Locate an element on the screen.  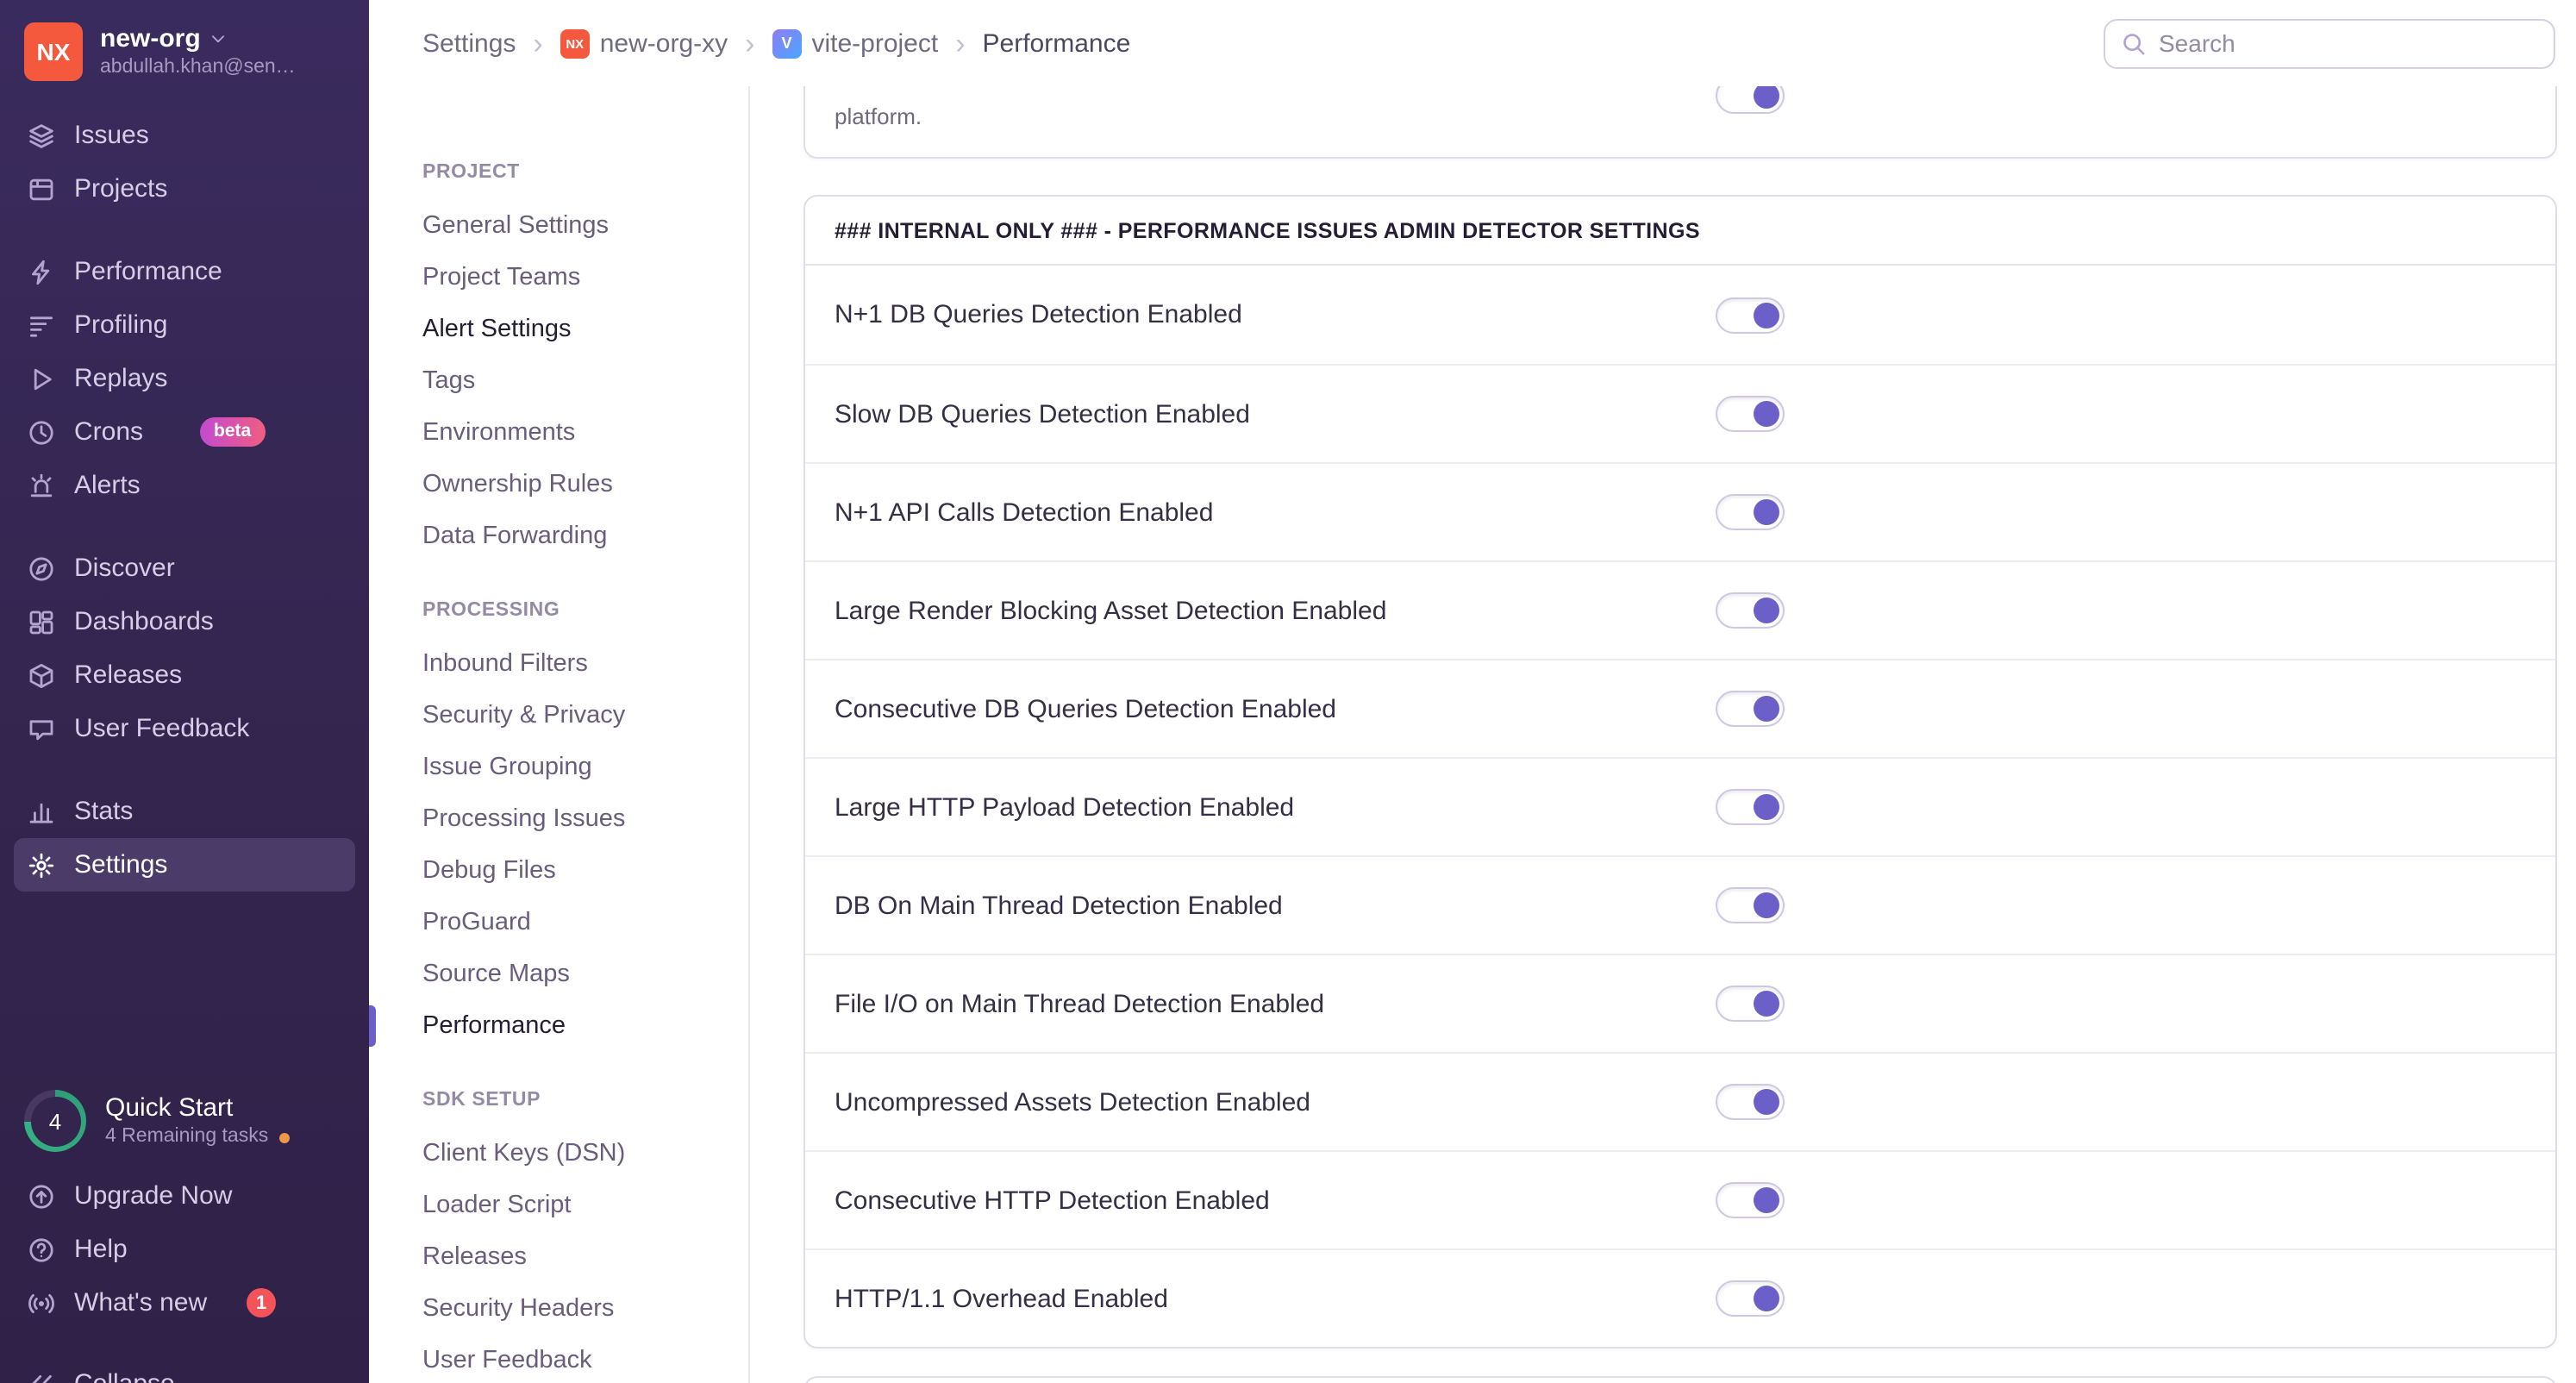
breadcrumb-new-org-xy: NX new-org-xy is located at coordinates (644, 43).